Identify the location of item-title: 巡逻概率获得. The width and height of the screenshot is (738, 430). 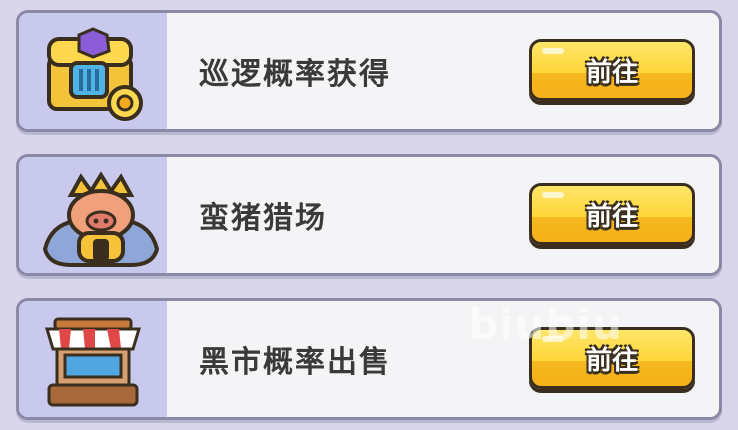
(295, 74).